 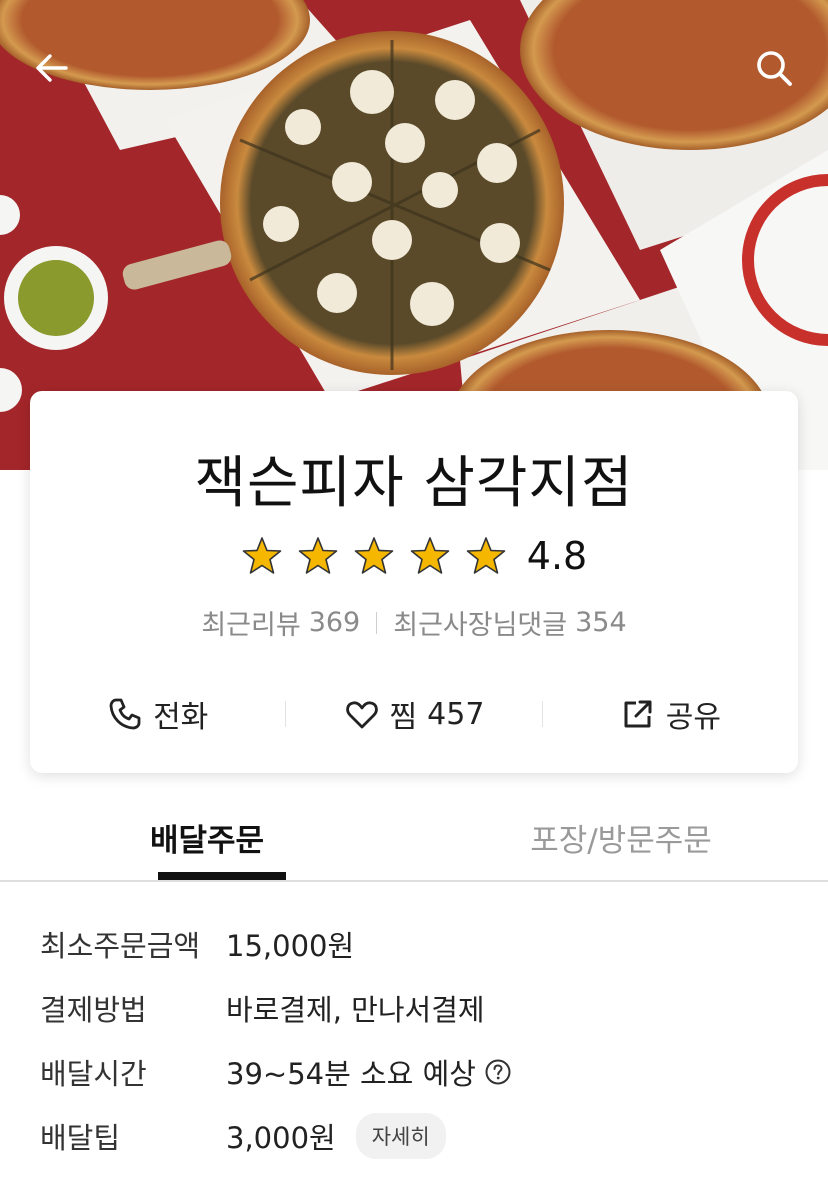 I want to click on store-actions: 전화 찜 457 공유, so click(x=414, y=714).